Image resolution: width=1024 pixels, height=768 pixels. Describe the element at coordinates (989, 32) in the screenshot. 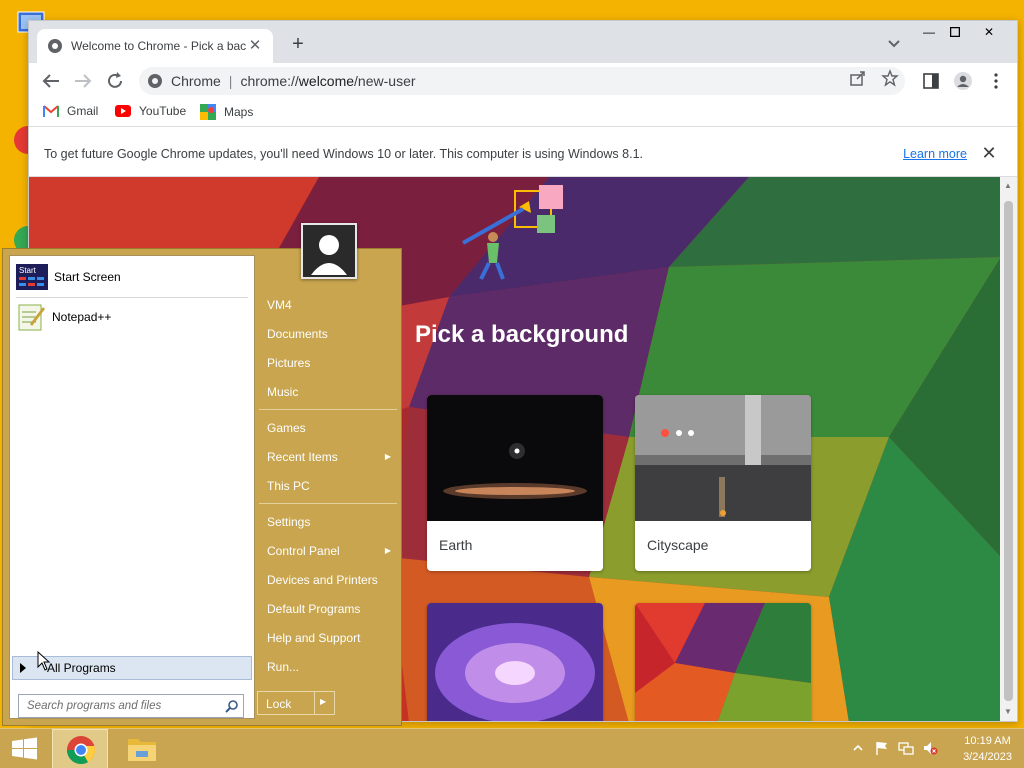

I see `close-window-button: ✕` at that location.